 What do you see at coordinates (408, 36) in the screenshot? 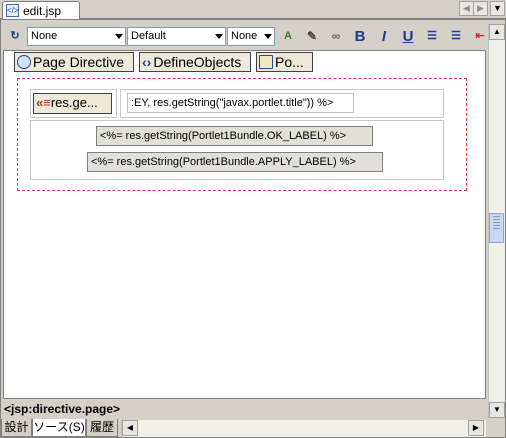
I see `underline-button: U` at bounding box center [408, 36].